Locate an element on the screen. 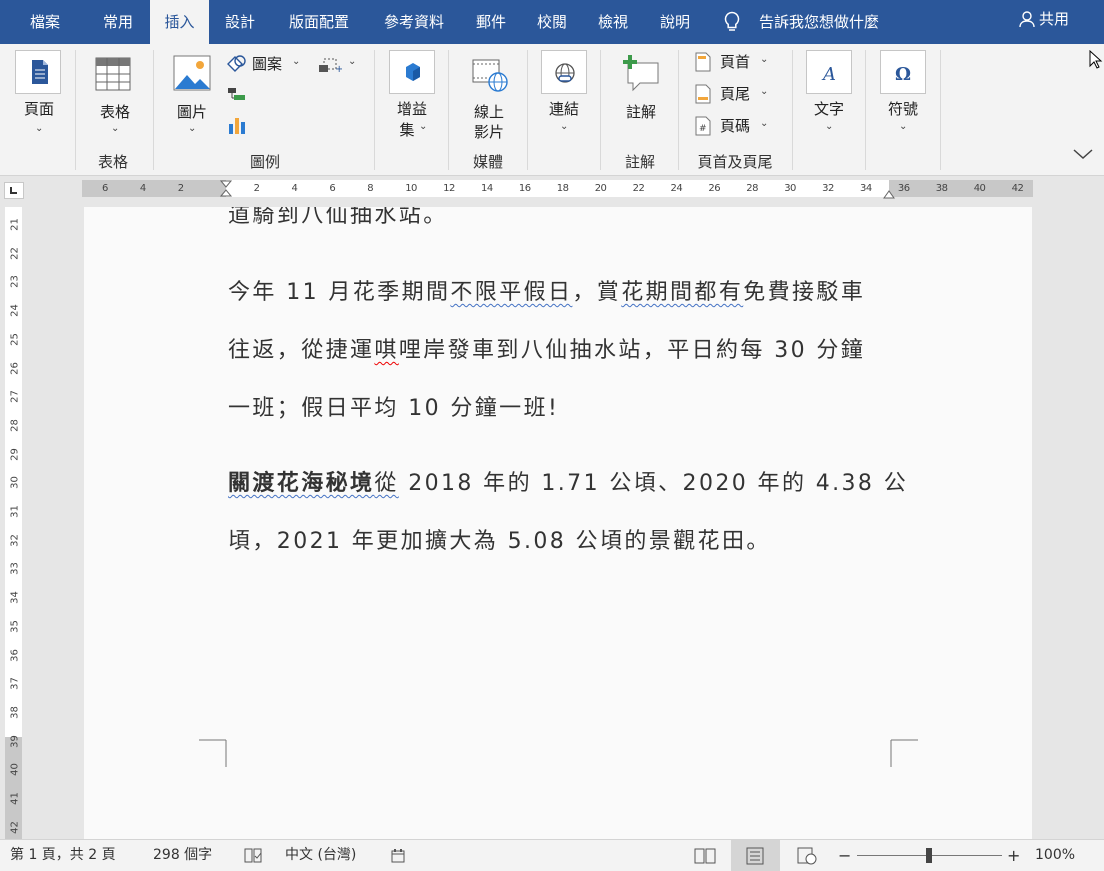 The height and width of the screenshot is (871, 1104). online-video-button: 線上 影片 is located at coordinates (489, 94).